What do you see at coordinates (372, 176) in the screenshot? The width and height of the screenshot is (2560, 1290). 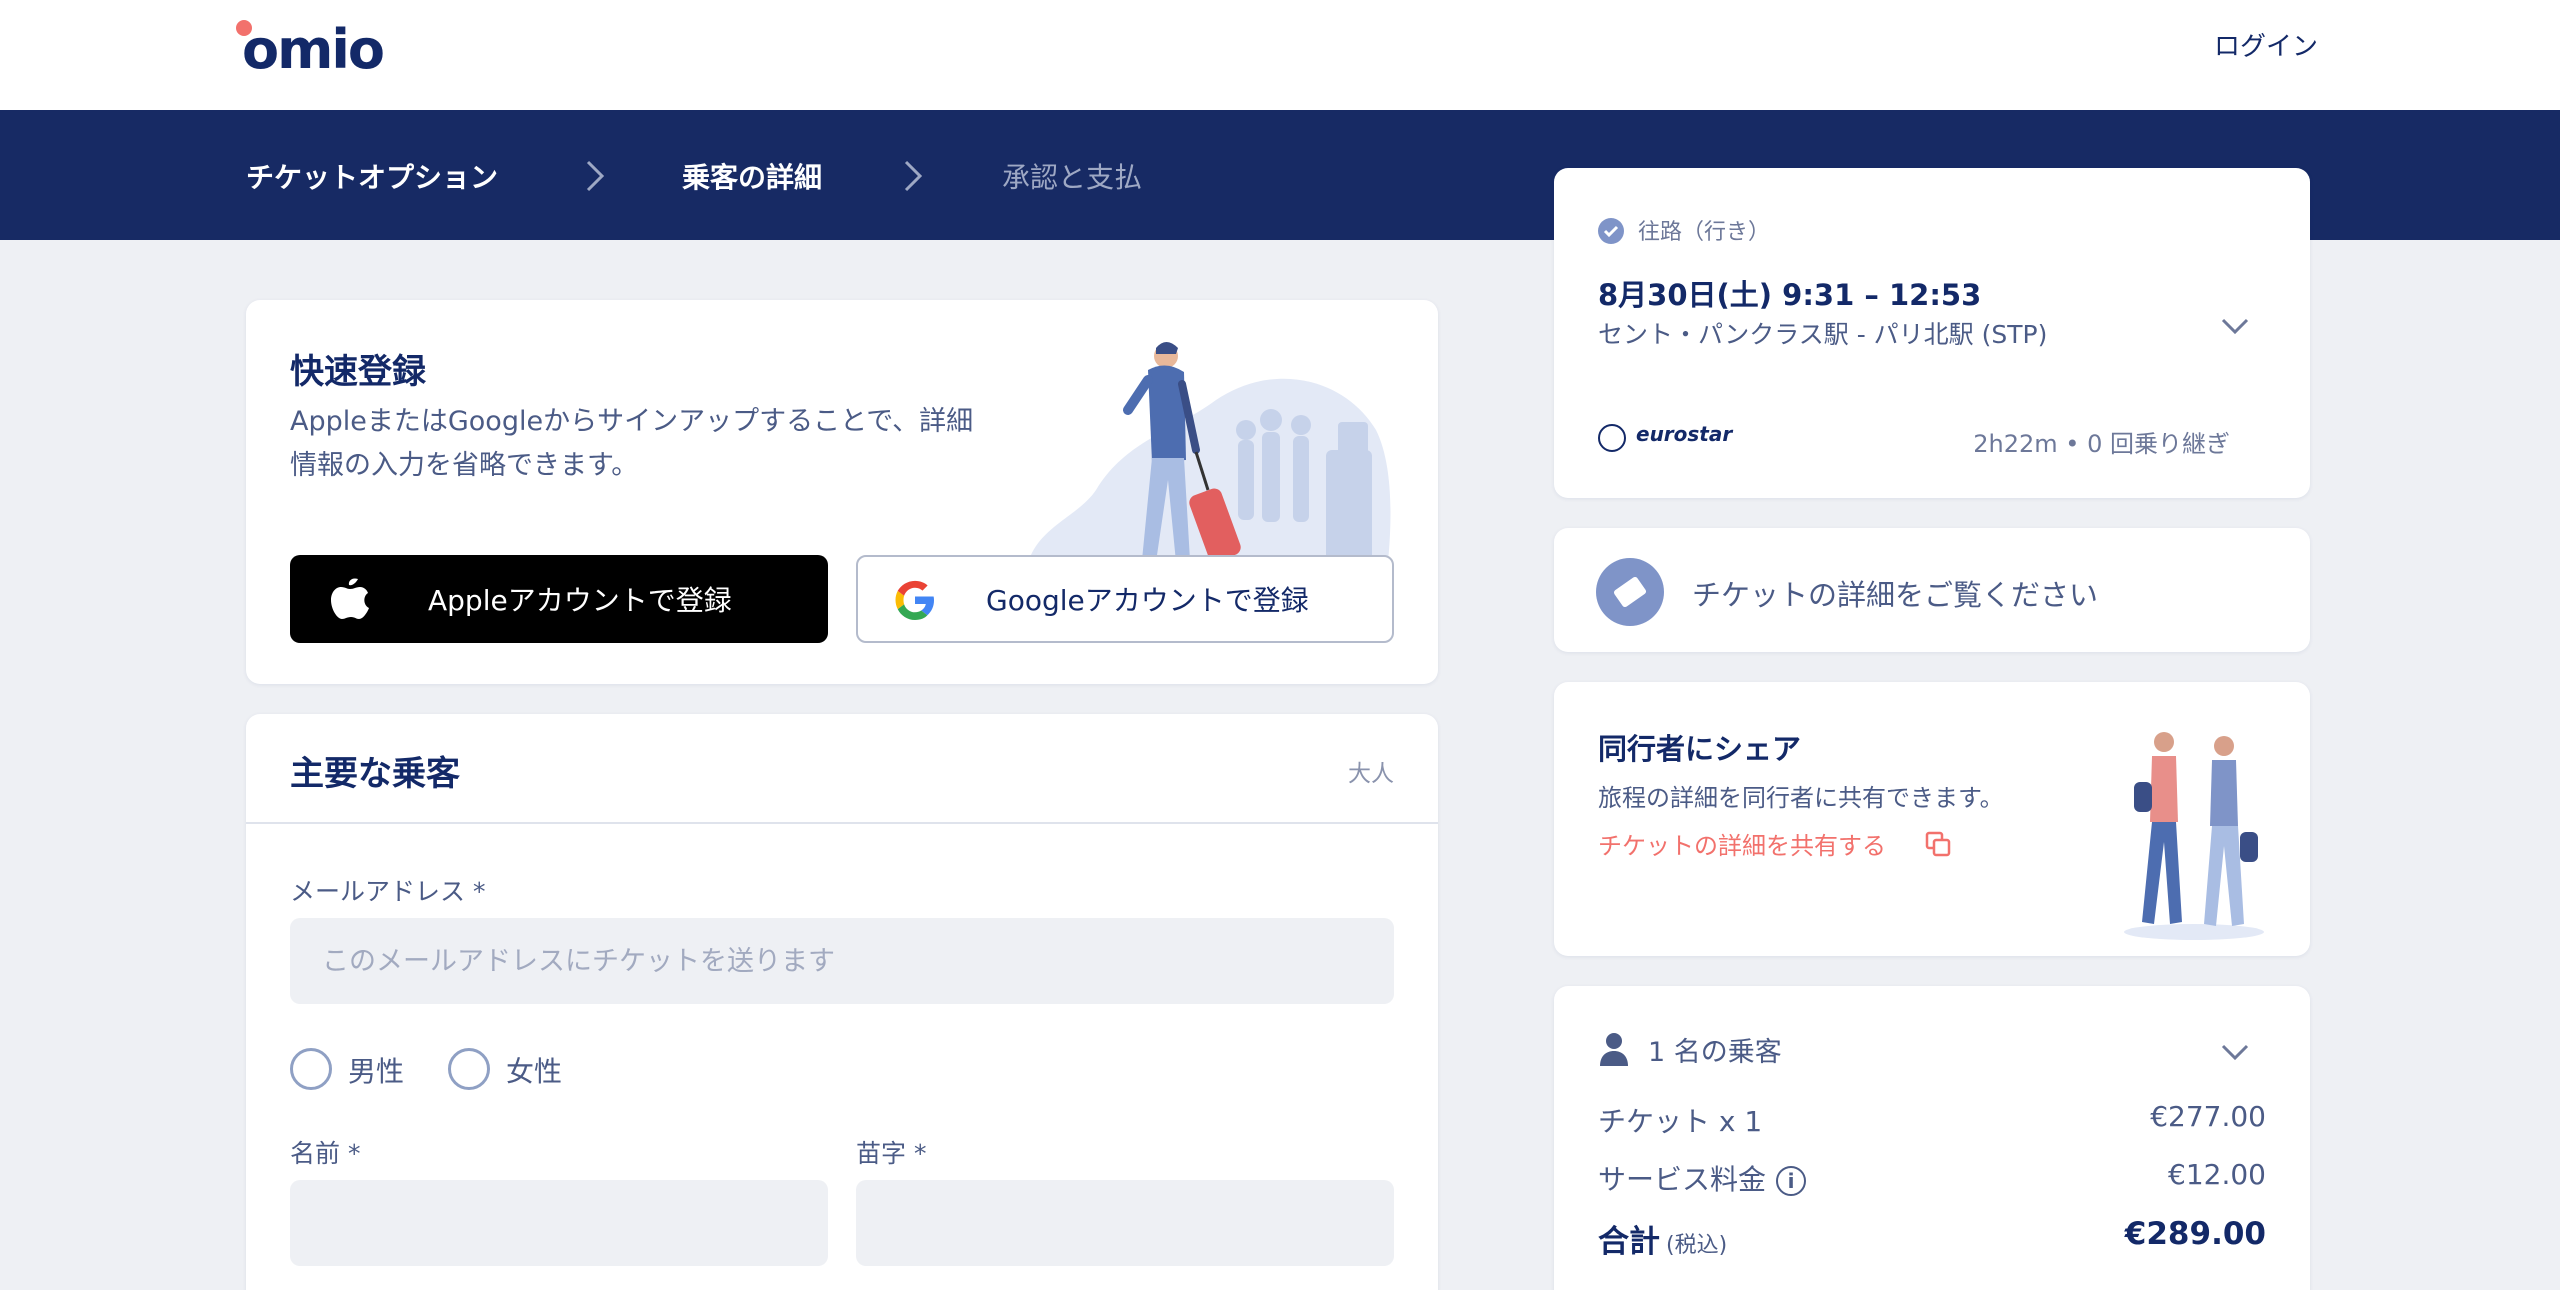 I see `step-ticket-options: チケットオプション` at bounding box center [372, 176].